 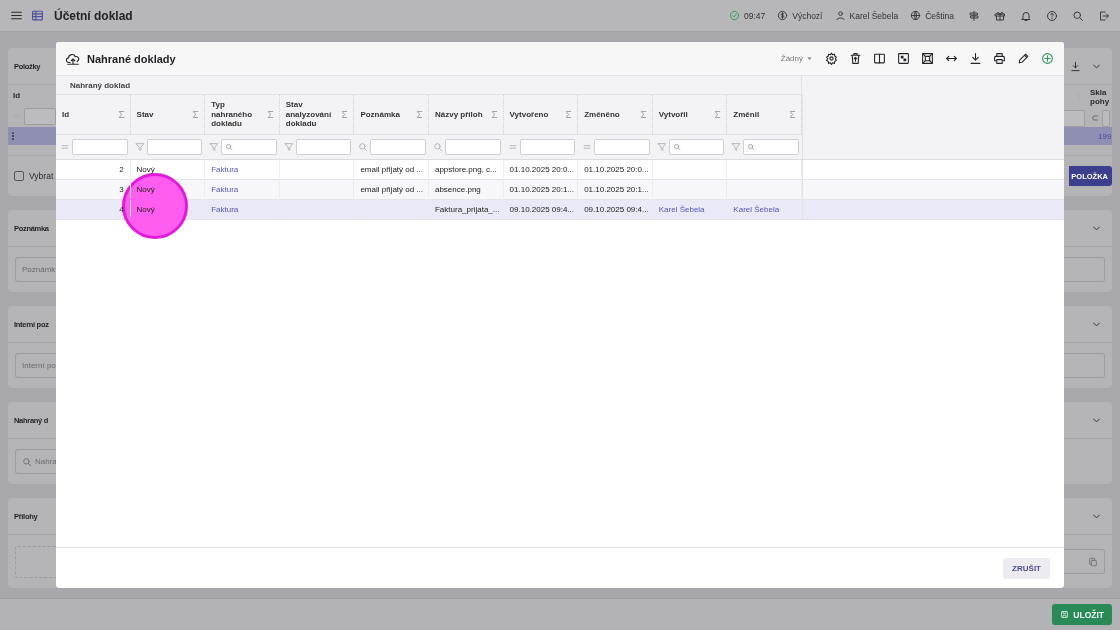 What do you see at coordinates (1095, 118) in the screenshot?
I see `subset-icon` at bounding box center [1095, 118].